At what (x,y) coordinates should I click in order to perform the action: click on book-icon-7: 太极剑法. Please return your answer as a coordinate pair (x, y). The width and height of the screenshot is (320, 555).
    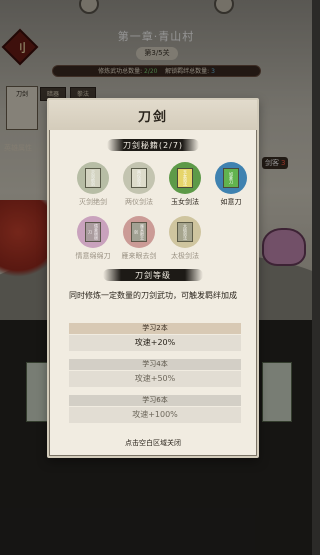
    Looking at the image, I should click on (185, 232).